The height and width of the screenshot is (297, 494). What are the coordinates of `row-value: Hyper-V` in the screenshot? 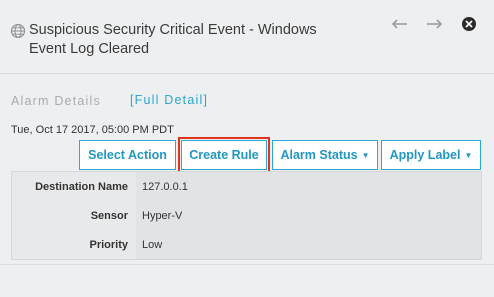 It's located at (308, 215).